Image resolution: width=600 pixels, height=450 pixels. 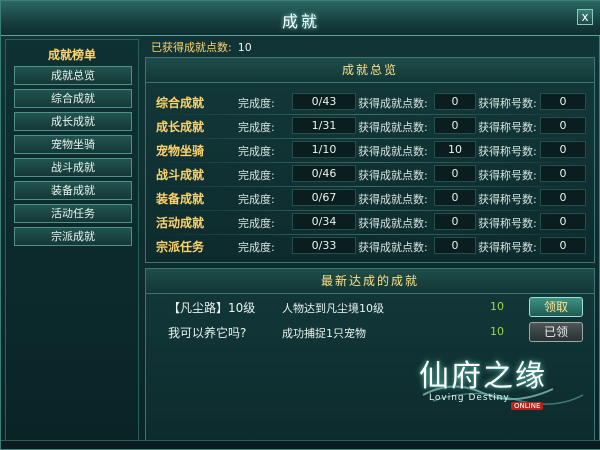 What do you see at coordinates (212, 308) in the screenshot?
I see `recent-item-name: 【凡尘路】10级` at bounding box center [212, 308].